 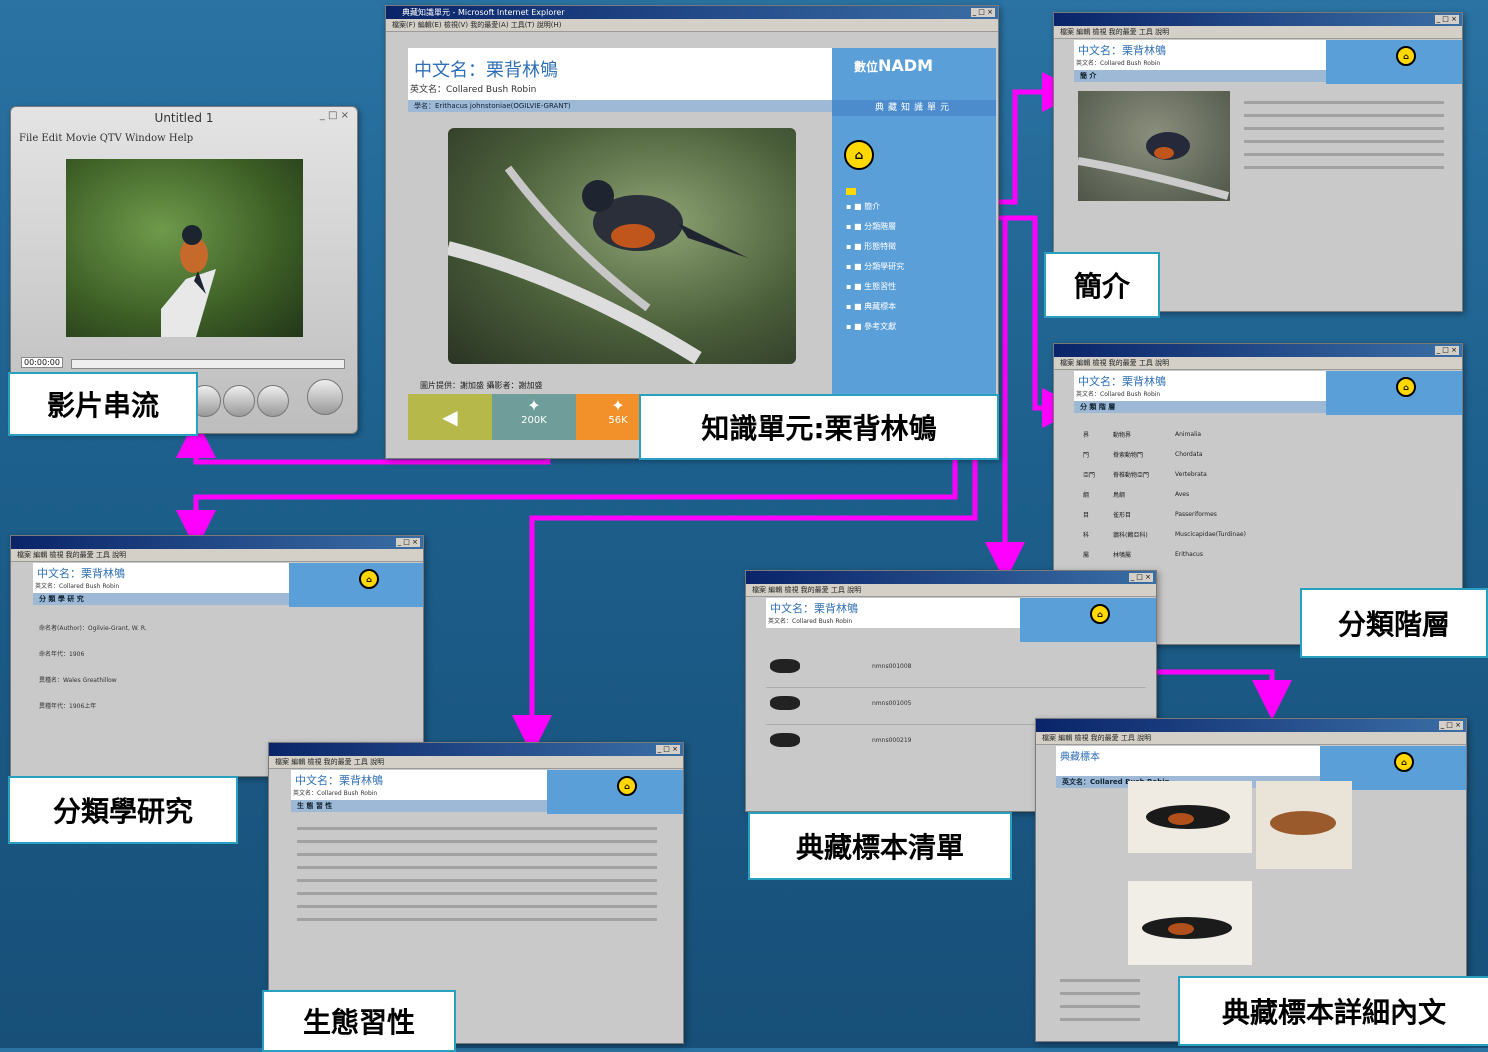 I want to click on table-row: 綱鳥綱 Aves, so click(x=1136, y=494).